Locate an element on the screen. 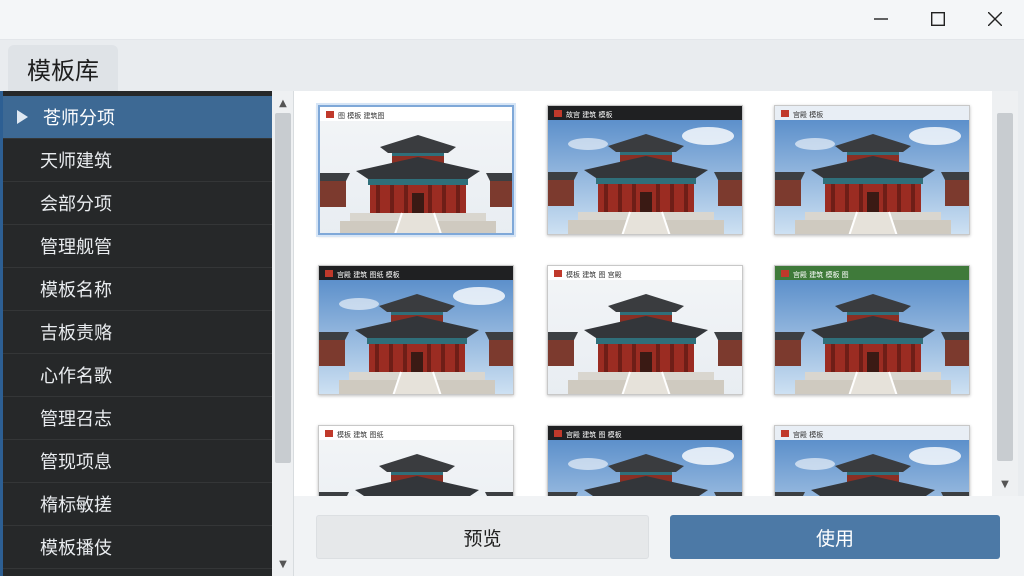 Image resolution: width=1024 pixels, height=576 pixels. sidebar-item-label: 管现项息 is located at coordinates (76, 462).